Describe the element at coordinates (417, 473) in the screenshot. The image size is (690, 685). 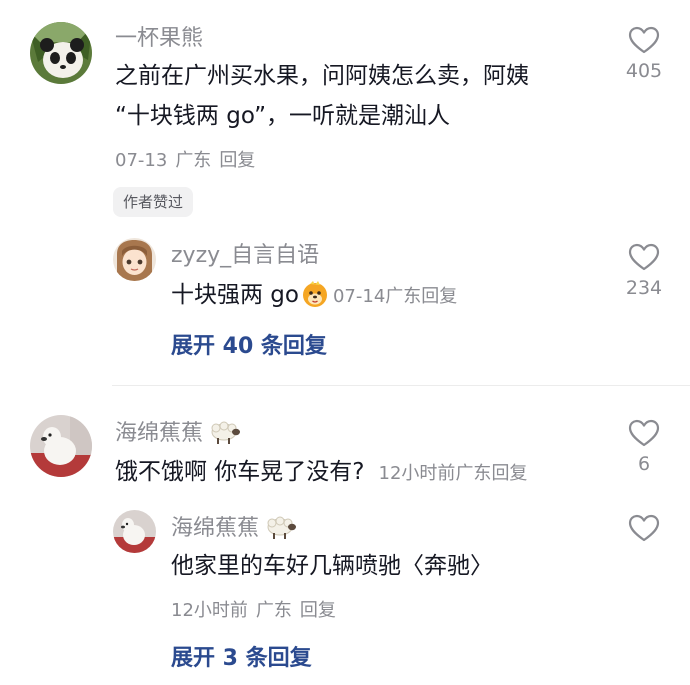
I see `comment-date: 12小时前` at that location.